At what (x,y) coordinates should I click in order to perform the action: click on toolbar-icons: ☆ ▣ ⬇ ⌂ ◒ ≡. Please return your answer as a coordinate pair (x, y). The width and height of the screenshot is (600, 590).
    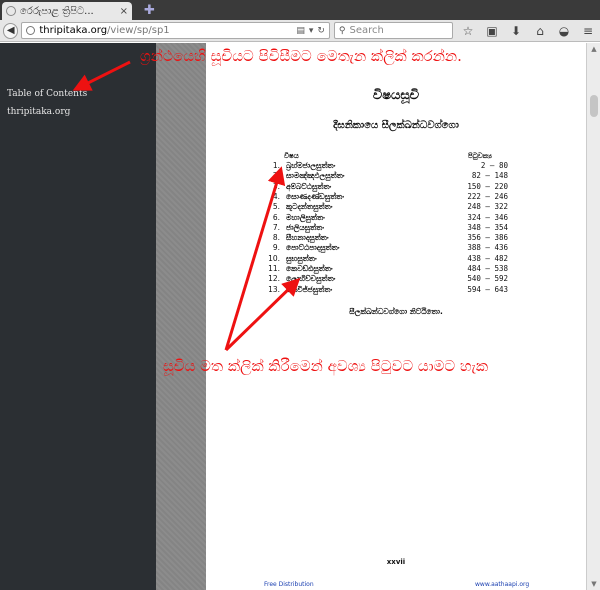
    Looking at the image, I should click on (528, 31).